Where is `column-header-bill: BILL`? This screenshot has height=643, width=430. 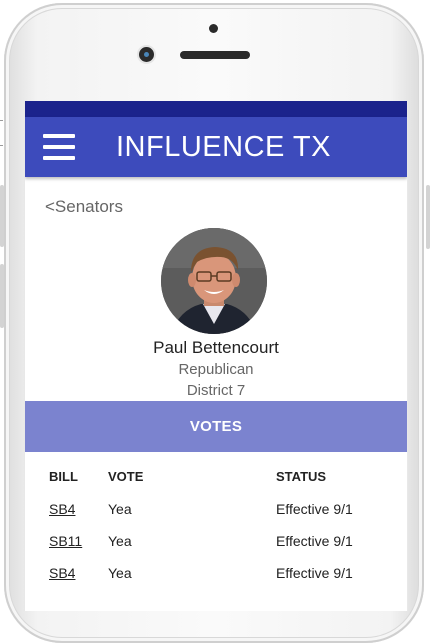 column-header-bill: BILL is located at coordinates (63, 476).